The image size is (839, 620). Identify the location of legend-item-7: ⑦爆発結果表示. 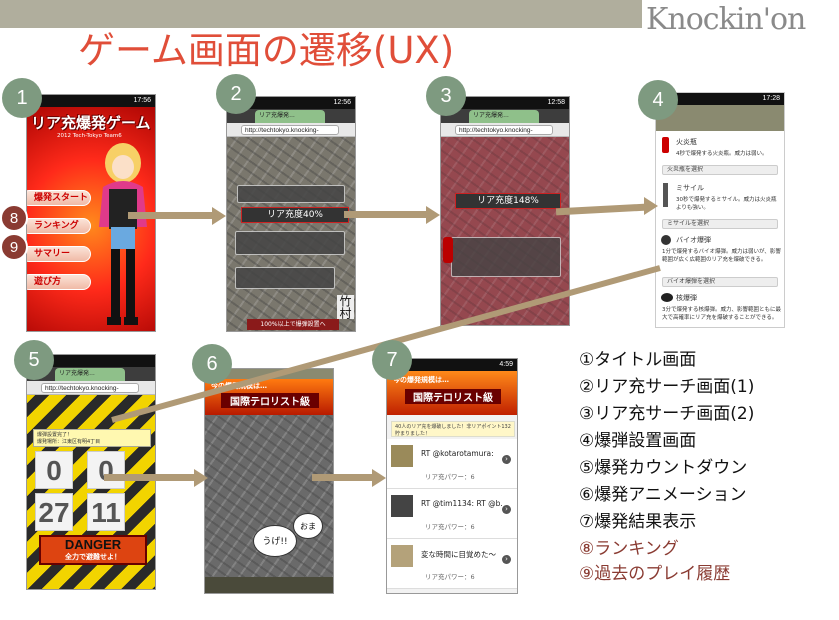
(638, 522).